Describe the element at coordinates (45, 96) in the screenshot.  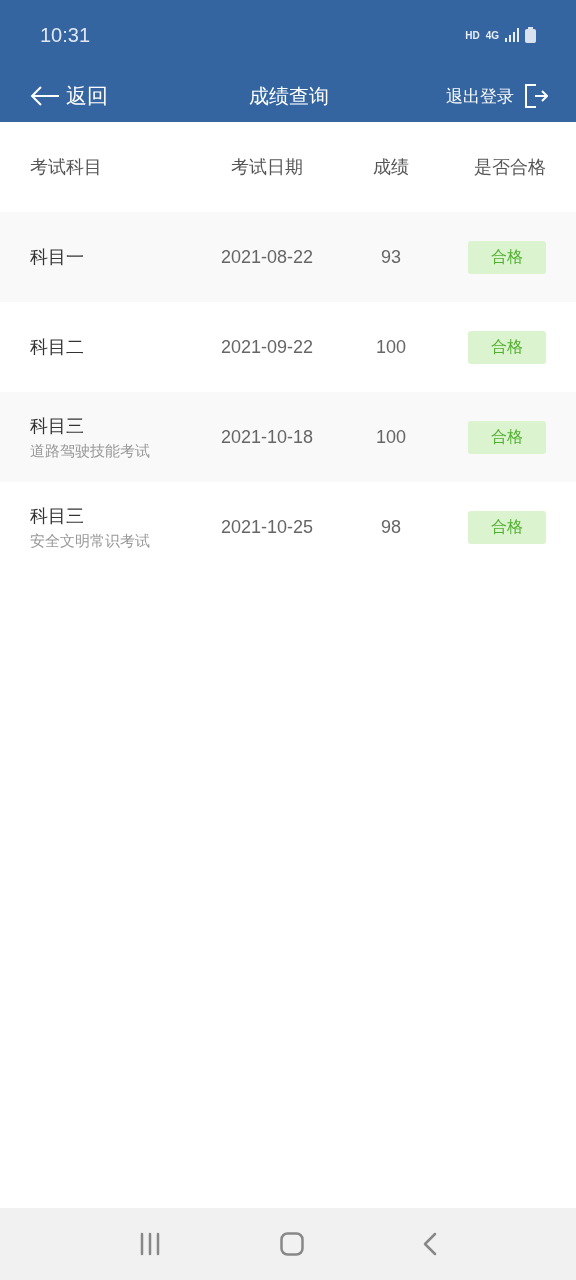
I see `back-arrow-icon` at that location.